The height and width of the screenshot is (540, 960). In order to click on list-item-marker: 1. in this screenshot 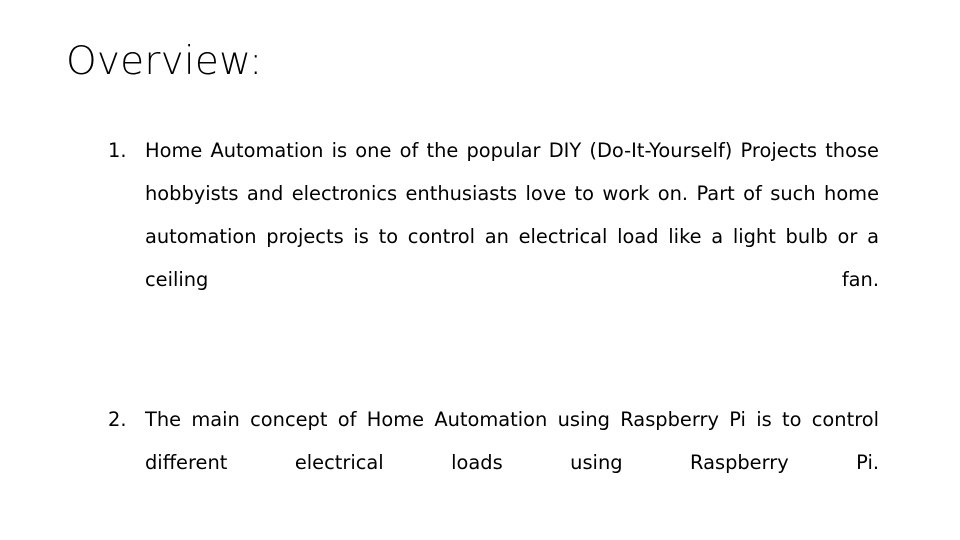, I will do `click(117, 150)`.